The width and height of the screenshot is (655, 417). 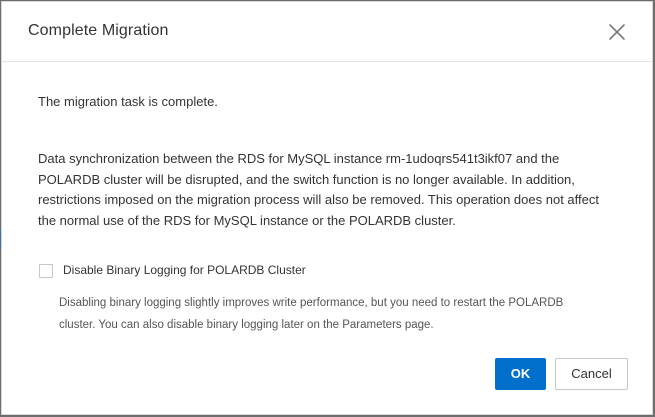 I want to click on dialog-header: Complete Migration, so click(x=327, y=32).